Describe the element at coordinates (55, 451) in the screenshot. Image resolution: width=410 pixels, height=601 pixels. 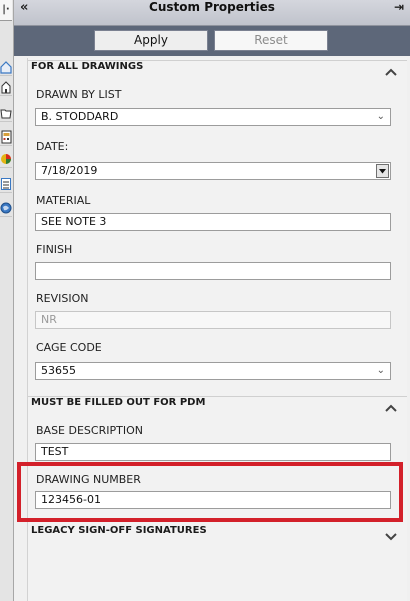
I see `field-value: TEST` at that location.